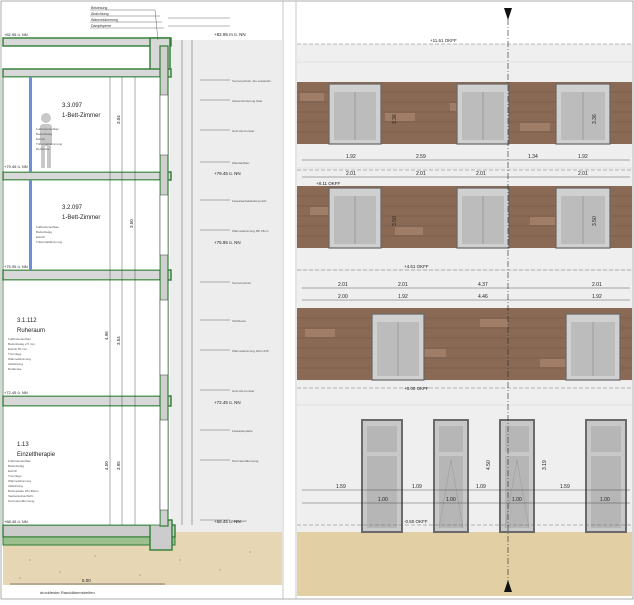 The height and width of the screenshot is (605, 634). What do you see at coordinates (86, 580) in the screenshot?
I see `bottom-dimension: 5.00` at bounding box center [86, 580].